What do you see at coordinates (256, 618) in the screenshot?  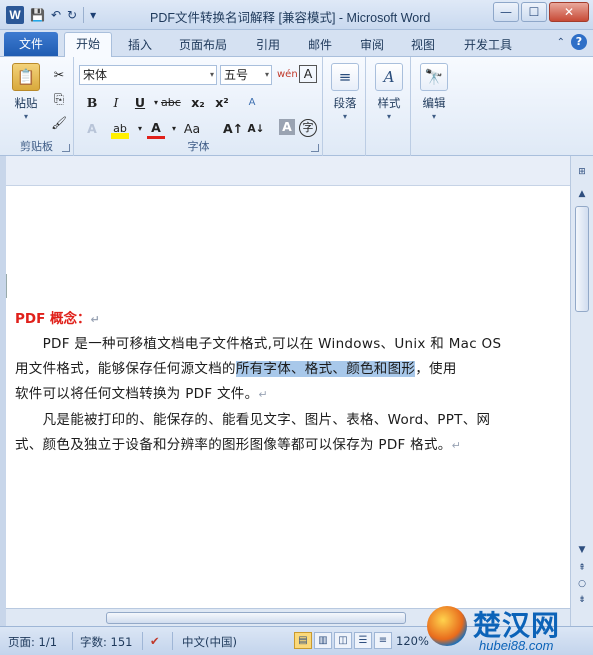 I see `horizontal-scroll-thumb` at bounding box center [256, 618].